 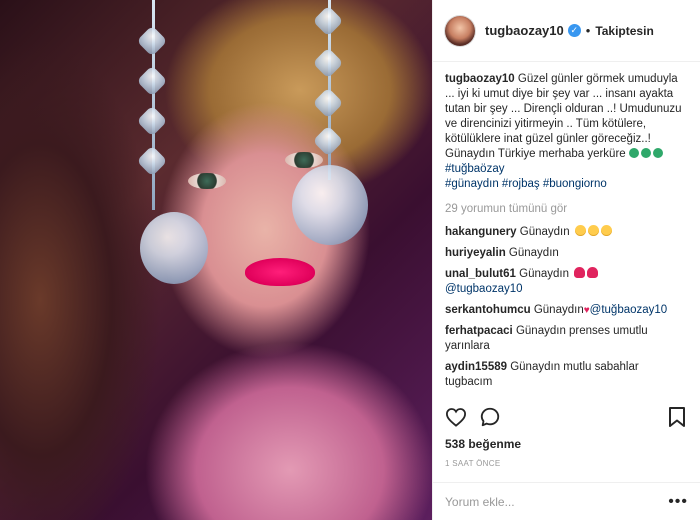 I want to click on hashtag-link: #tuğbaözay, so click(x=474, y=169).